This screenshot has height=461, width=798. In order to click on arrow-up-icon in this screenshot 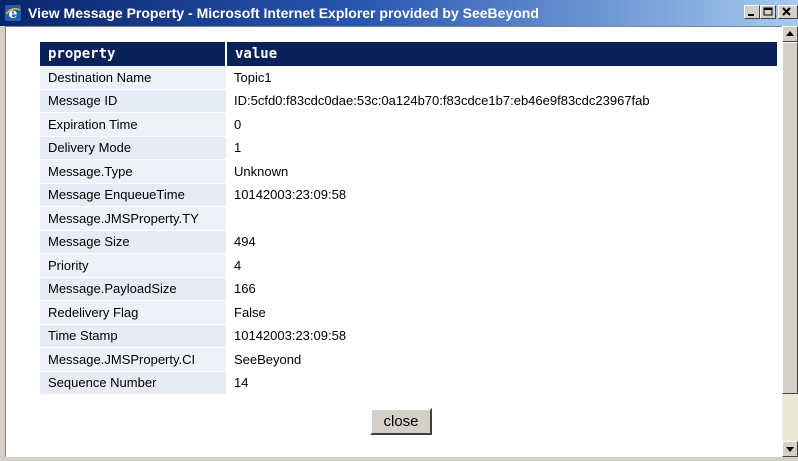, I will do `click(790, 33)`.